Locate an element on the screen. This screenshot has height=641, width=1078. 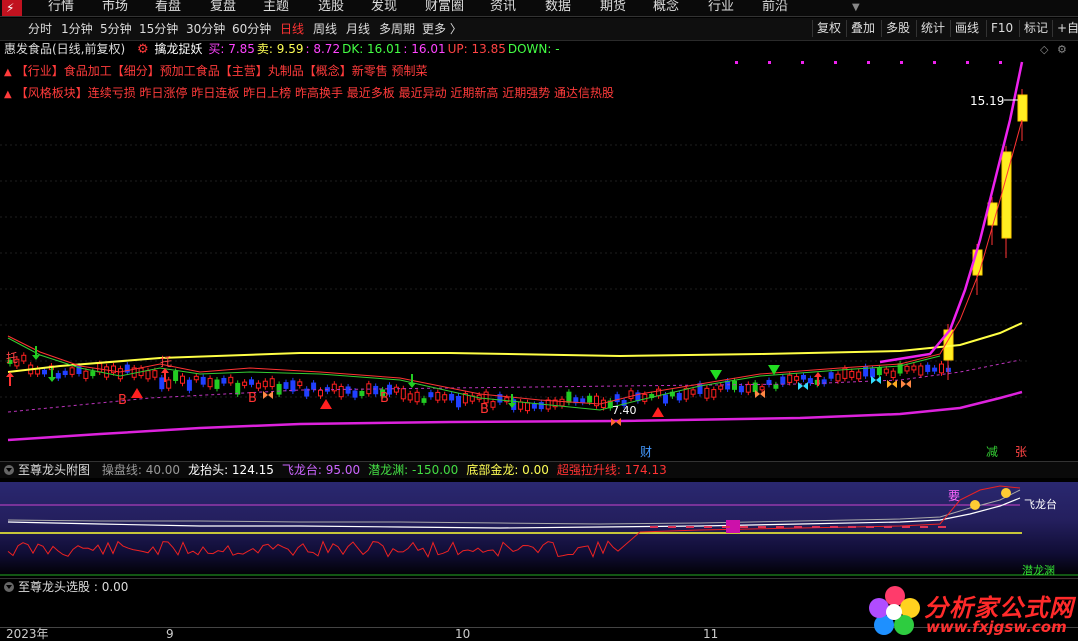
label-yao: 要 is located at coordinates (954, 496).